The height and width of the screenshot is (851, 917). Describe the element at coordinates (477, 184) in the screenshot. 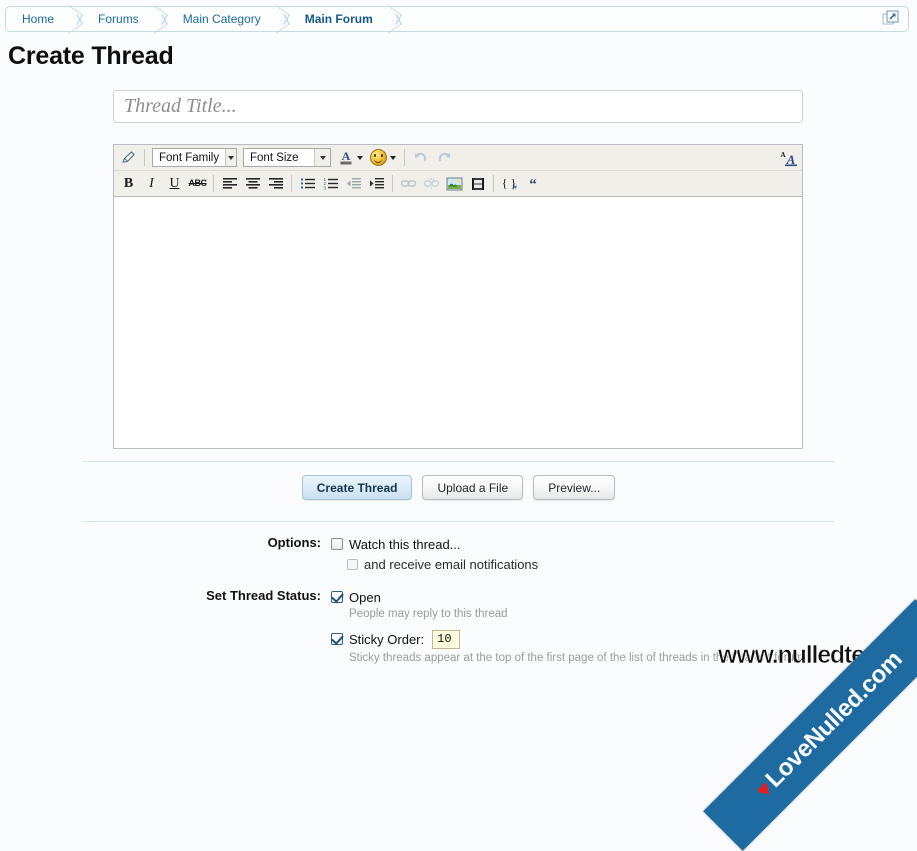

I see `insert-media-icon` at that location.